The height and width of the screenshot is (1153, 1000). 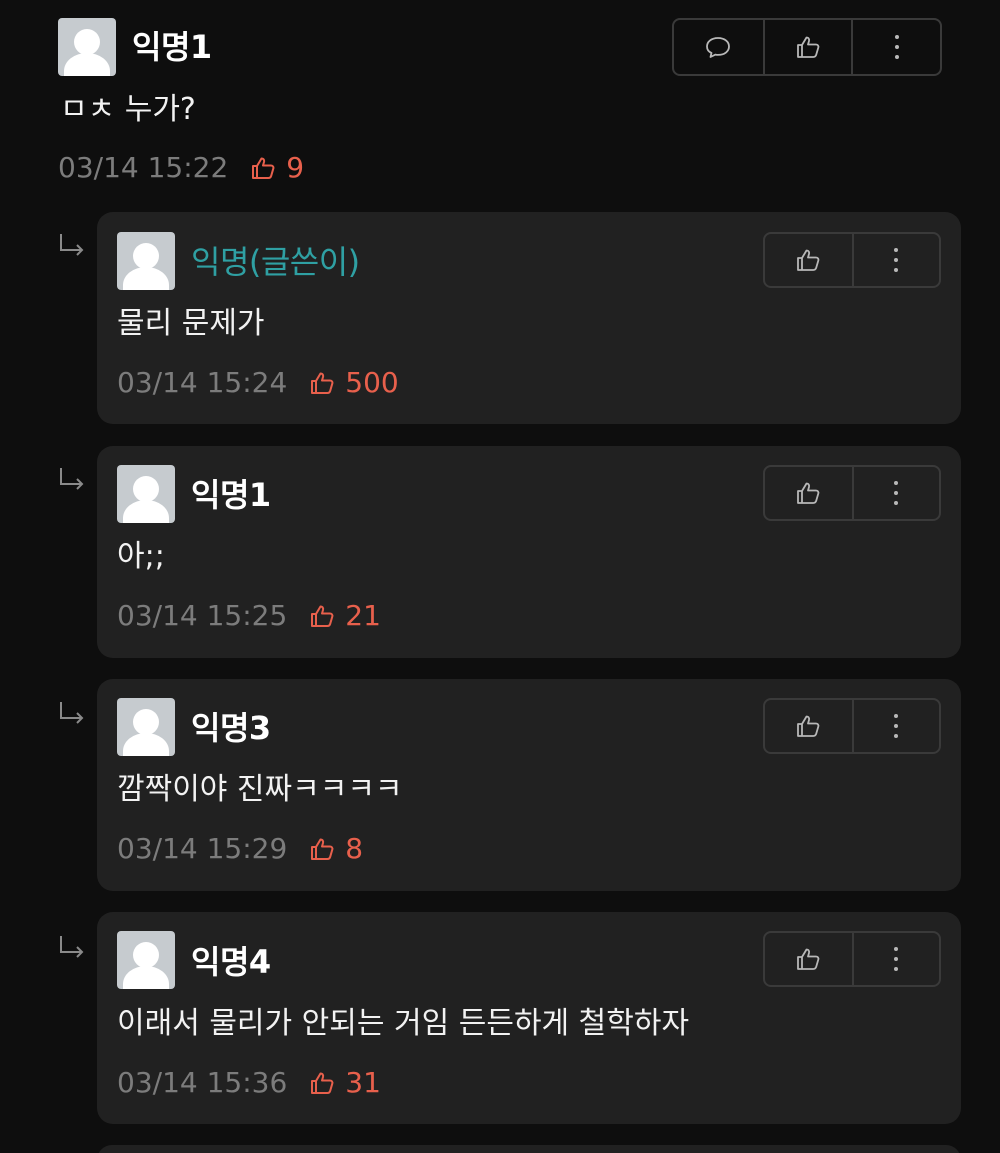 I want to click on reply-card-partial, so click(x=529, y=1149).